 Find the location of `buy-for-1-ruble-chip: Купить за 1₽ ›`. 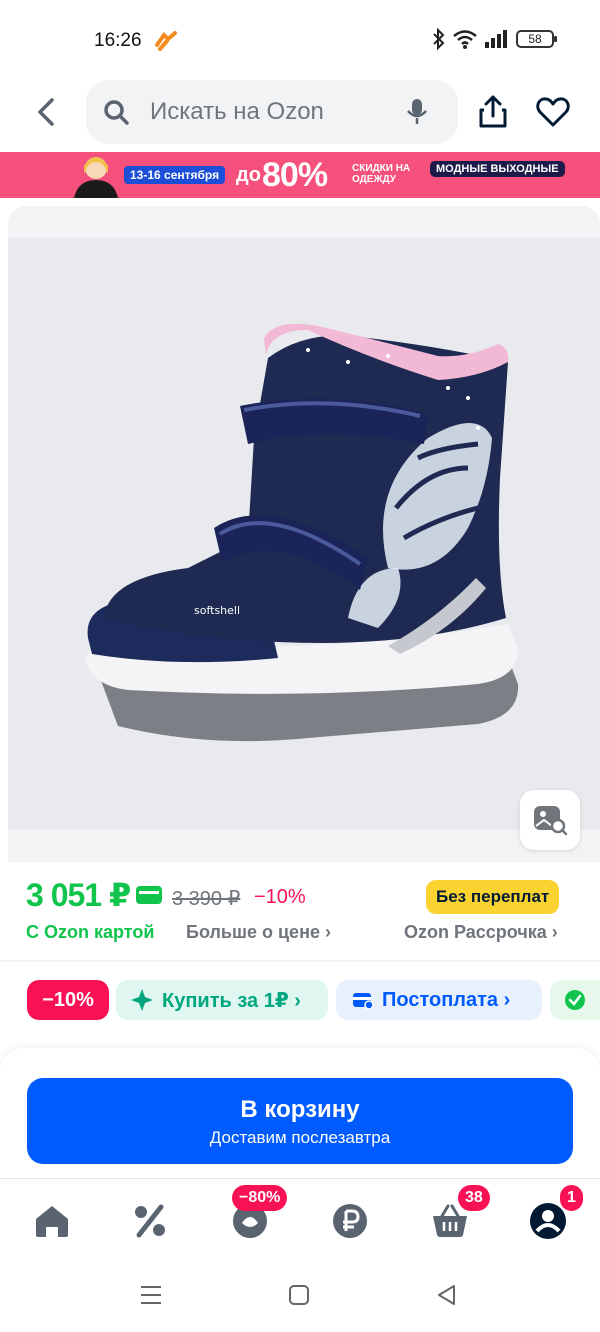

buy-for-1-ruble-chip: Купить за 1₽ › is located at coordinates (222, 1000).